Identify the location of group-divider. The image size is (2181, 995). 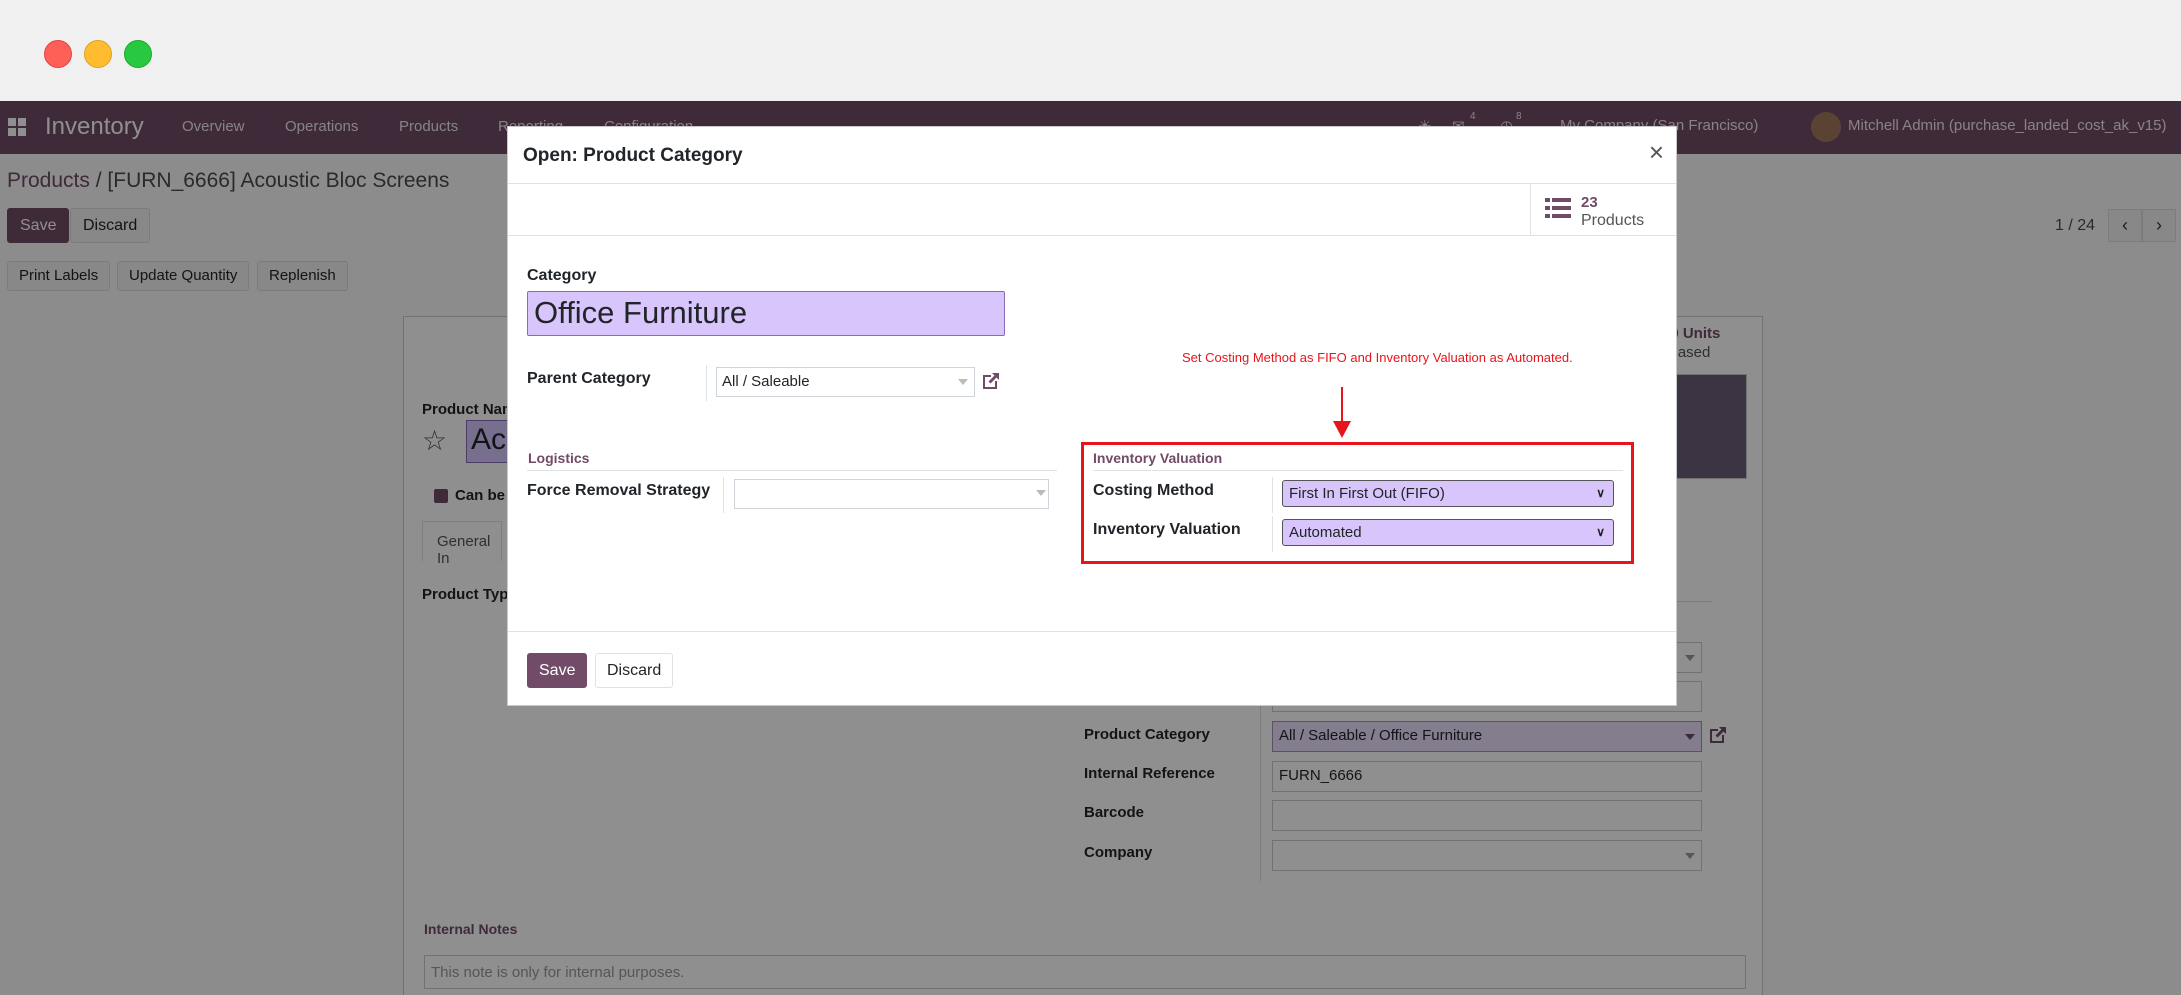
(792, 470).